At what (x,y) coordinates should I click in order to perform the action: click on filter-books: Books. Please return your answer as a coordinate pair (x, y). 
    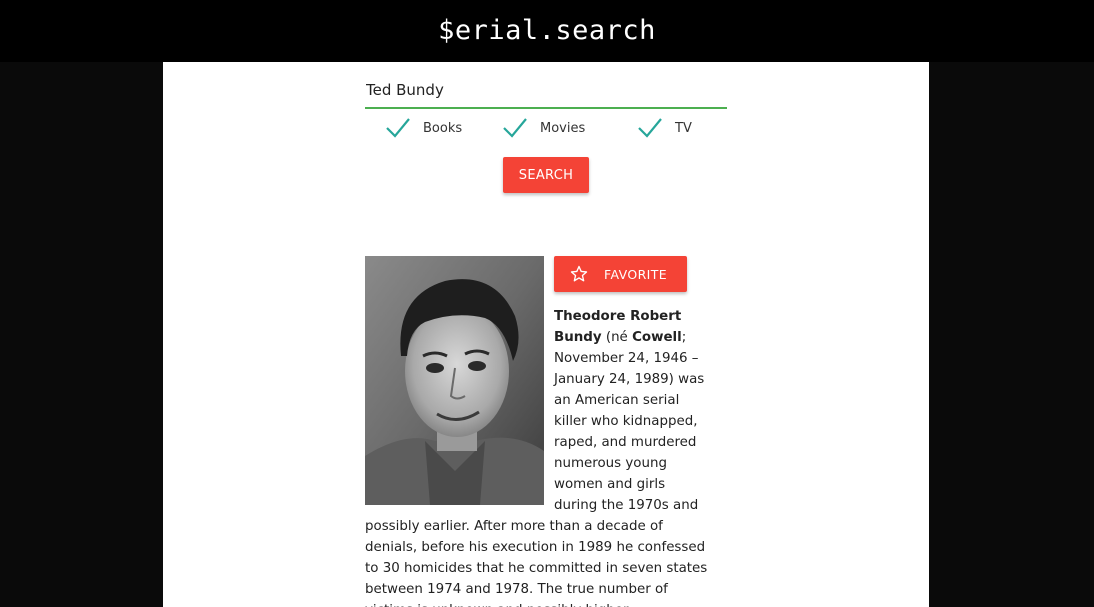
    Looking at the image, I should click on (423, 128).